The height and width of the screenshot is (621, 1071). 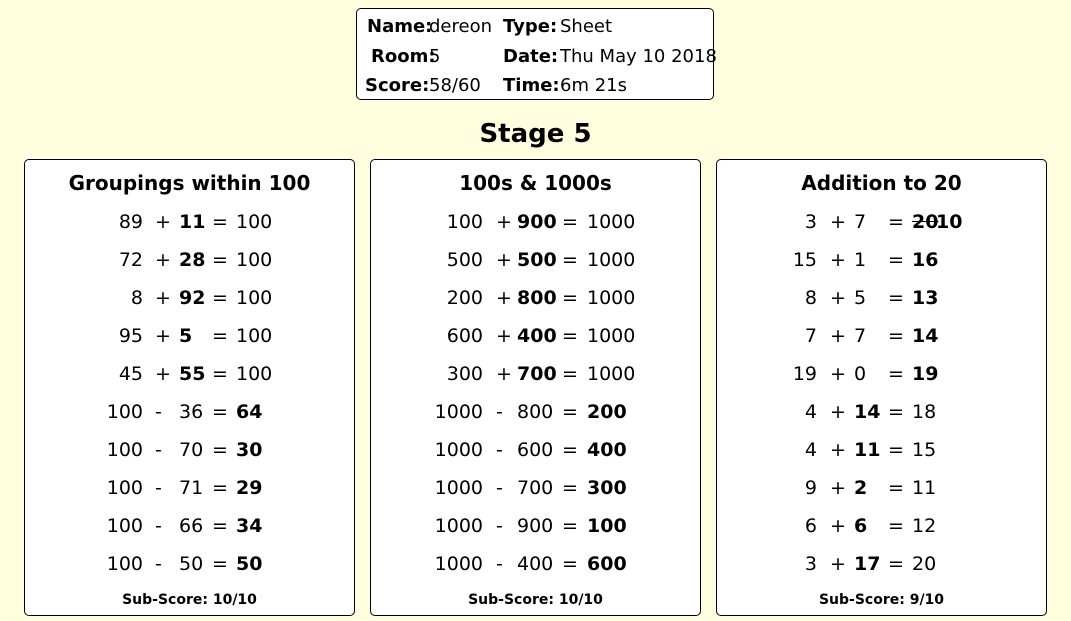 I want to click on question-row: 8 +92 = 100, so click(x=189, y=298).